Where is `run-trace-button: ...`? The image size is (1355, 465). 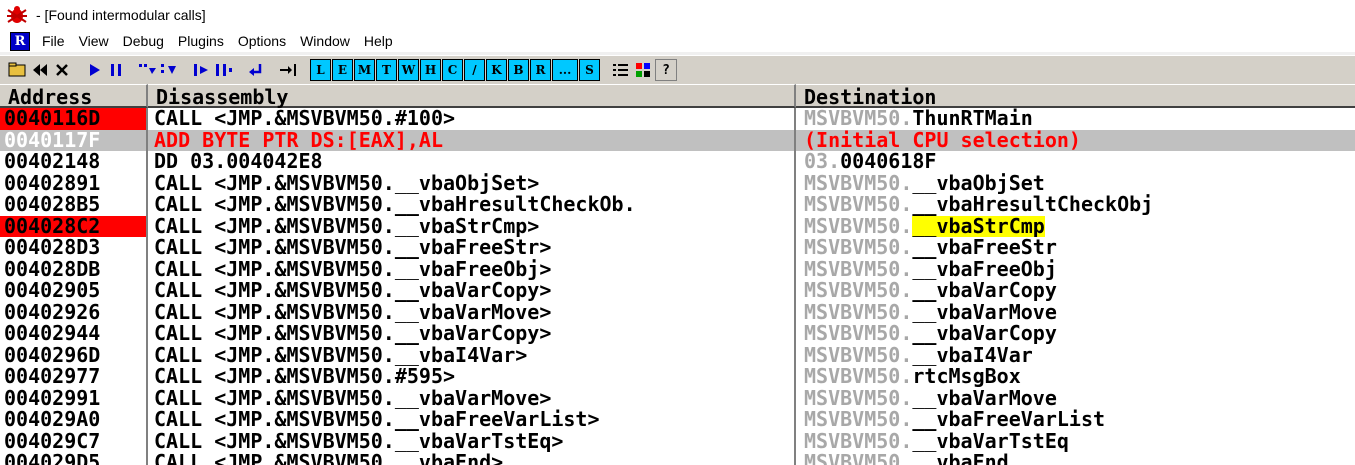 run-trace-button: ... is located at coordinates (565, 70).